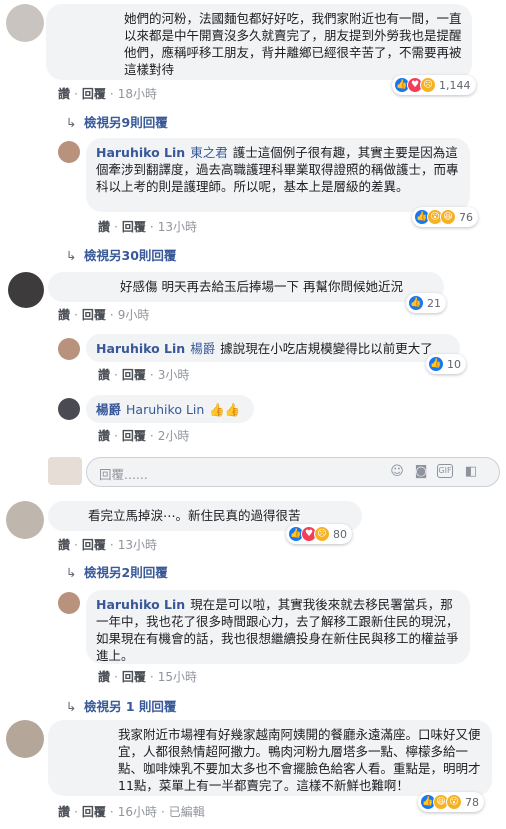  Describe the element at coordinates (472, 802) in the screenshot. I see `reaction-count: 78` at that location.